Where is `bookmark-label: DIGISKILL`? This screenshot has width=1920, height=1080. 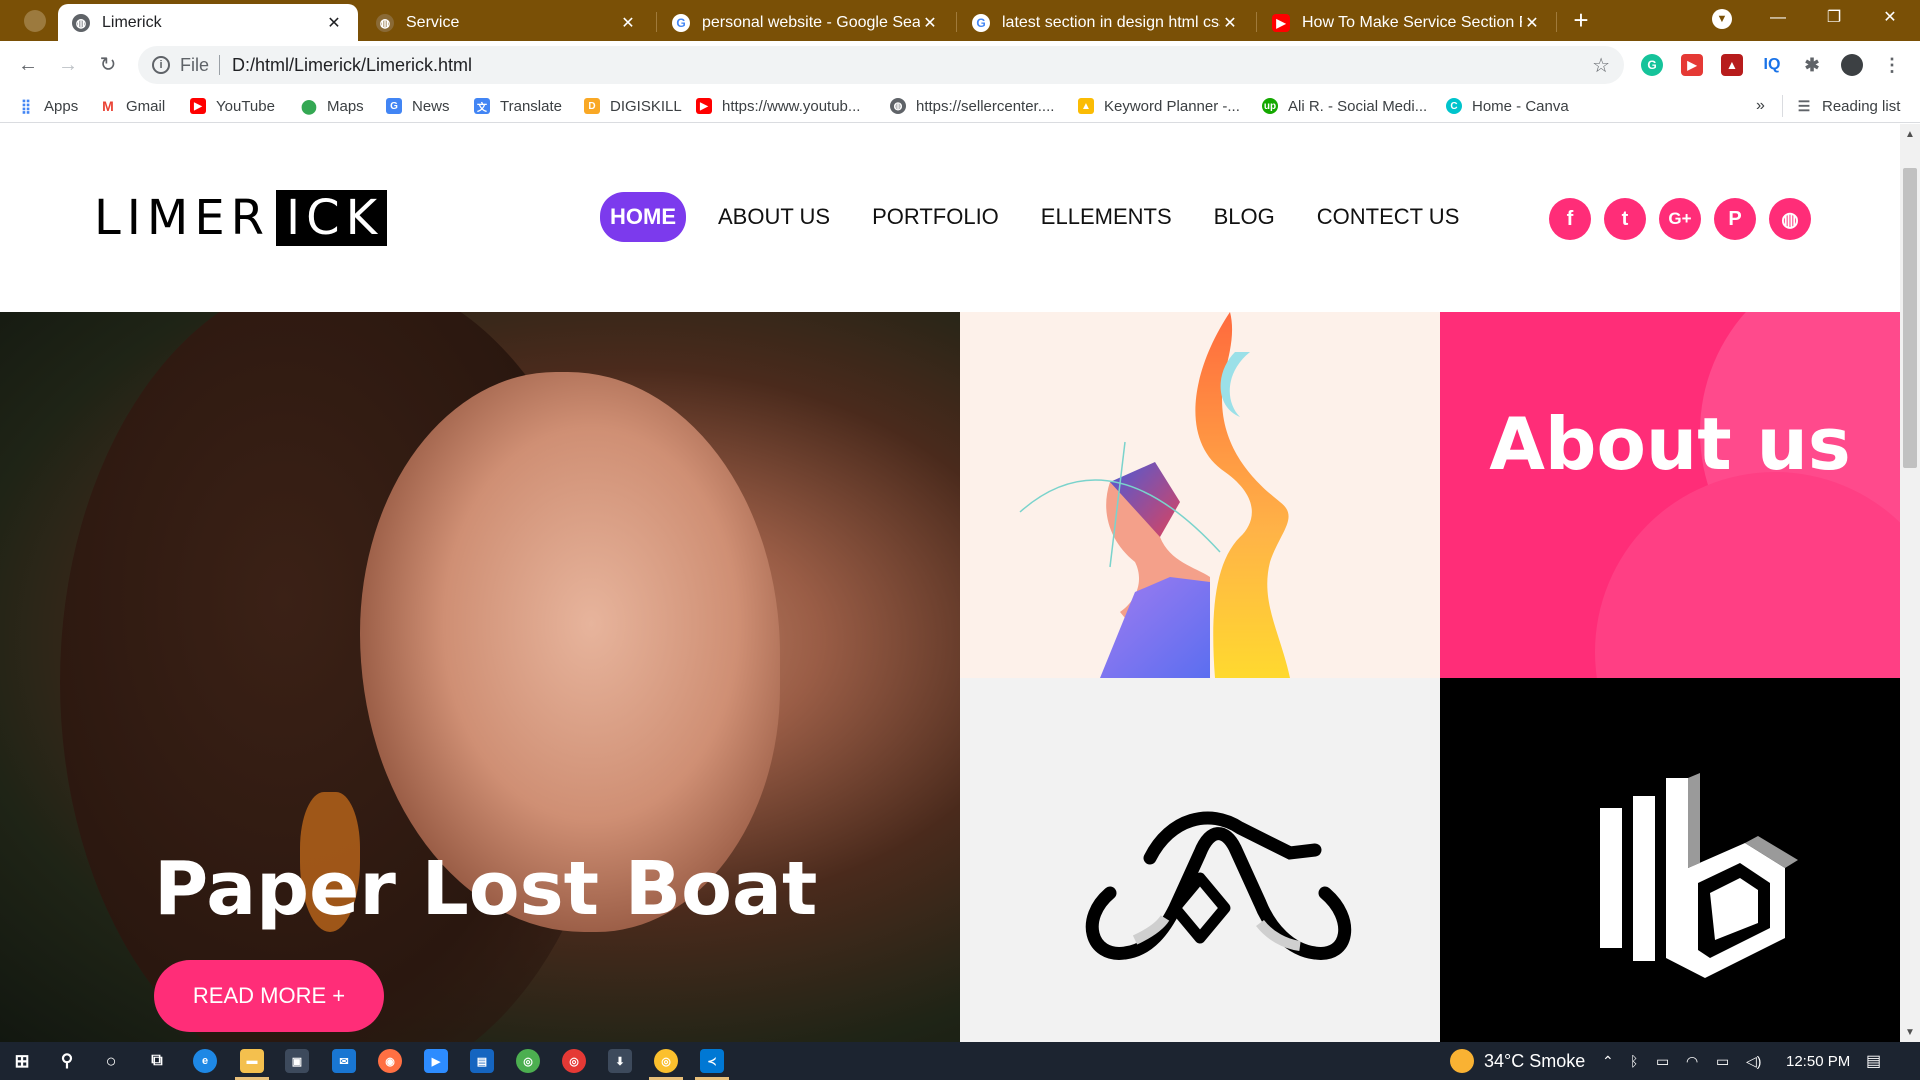
bookmark-label: DIGISKILL is located at coordinates (646, 106).